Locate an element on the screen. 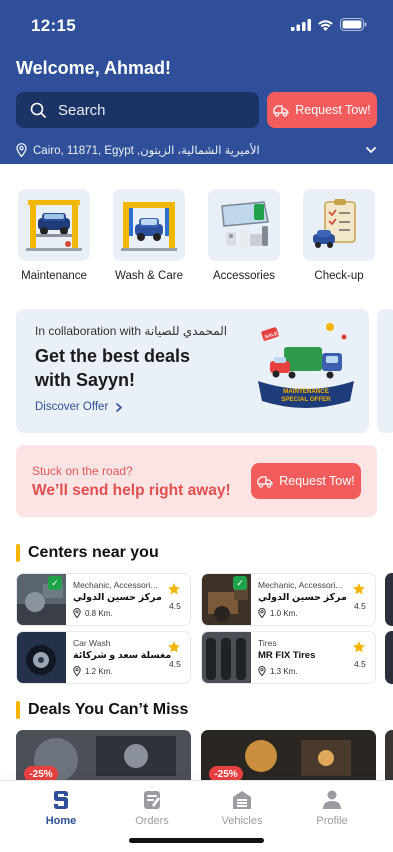  center-name: MR FIX Tires is located at coordinates (287, 655).